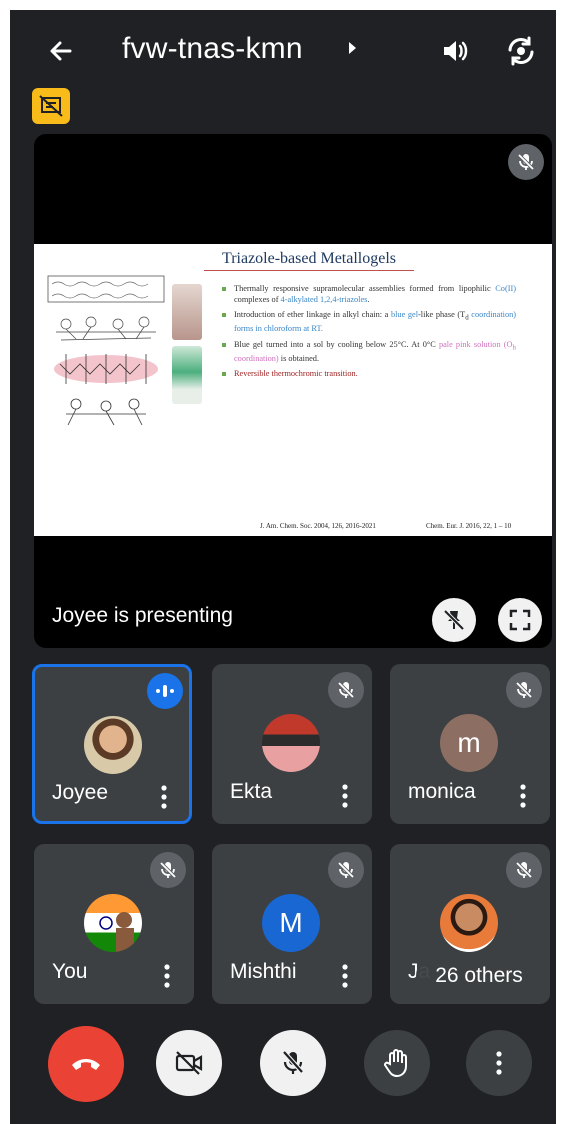  I want to click on vial-photo-pink, so click(187, 312).